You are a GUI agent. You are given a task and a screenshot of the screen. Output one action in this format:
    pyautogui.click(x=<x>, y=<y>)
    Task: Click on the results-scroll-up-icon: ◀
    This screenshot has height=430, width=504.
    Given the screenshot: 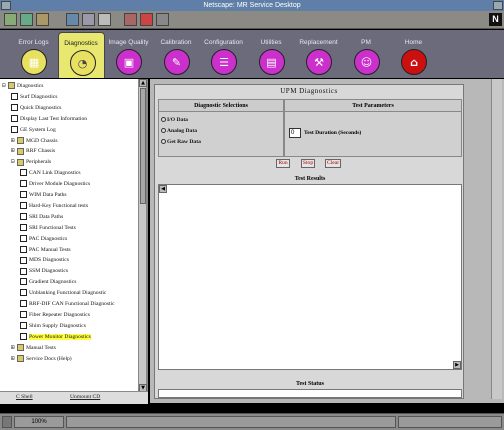 What is the action you would take?
    pyautogui.click(x=163, y=189)
    